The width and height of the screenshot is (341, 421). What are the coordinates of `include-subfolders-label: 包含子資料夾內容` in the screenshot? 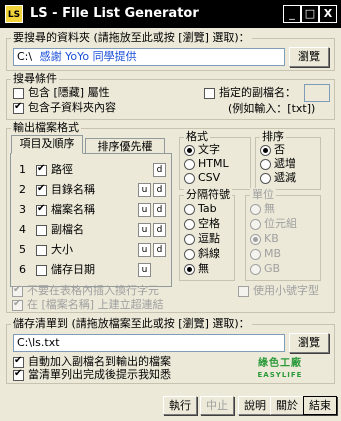 It's located at (72, 107).